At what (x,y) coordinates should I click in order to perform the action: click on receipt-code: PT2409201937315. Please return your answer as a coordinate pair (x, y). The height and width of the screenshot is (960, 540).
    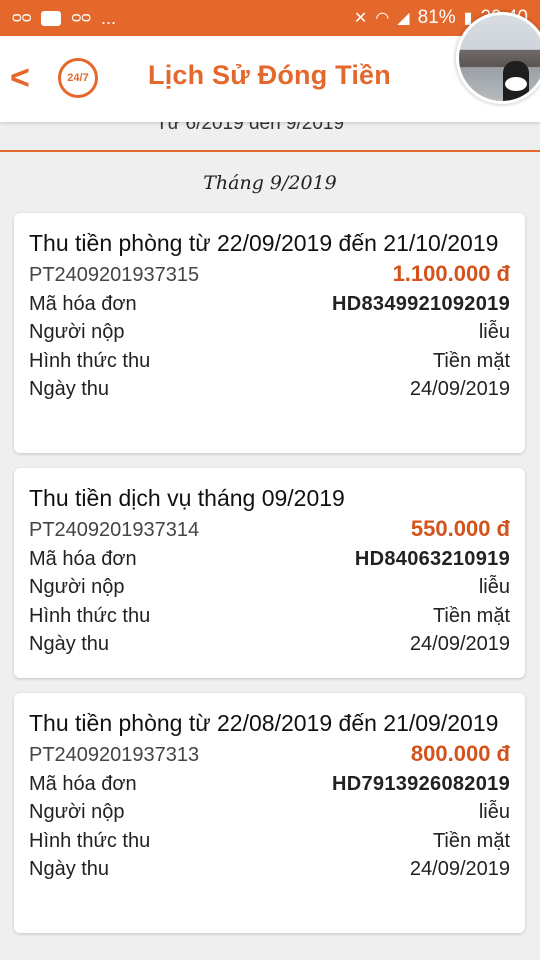
    Looking at the image, I should click on (114, 275).